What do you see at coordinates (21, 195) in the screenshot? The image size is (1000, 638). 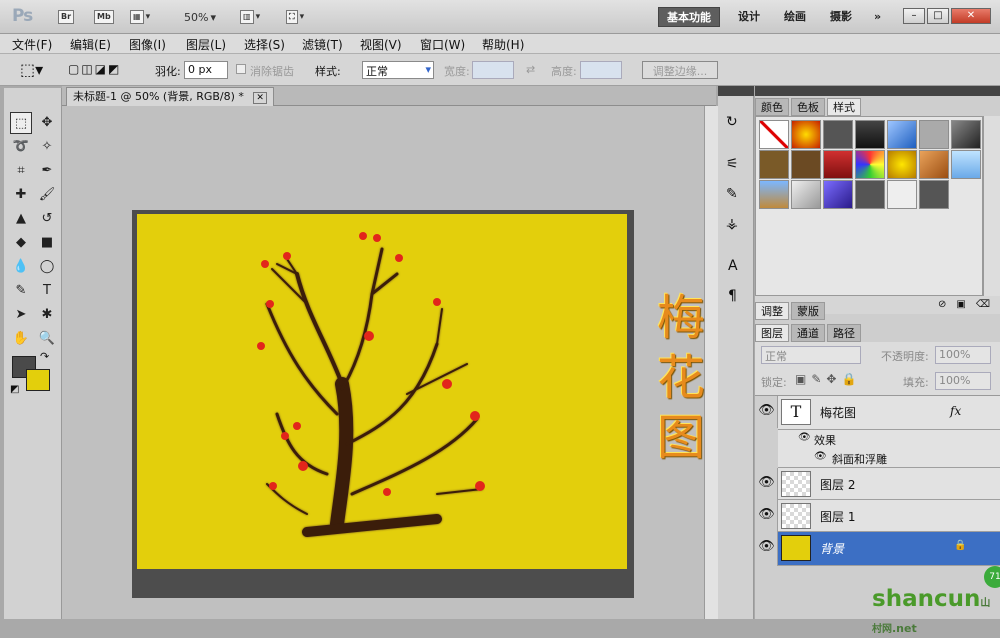 I see `healing-brush-icon: ✚` at bounding box center [21, 195].